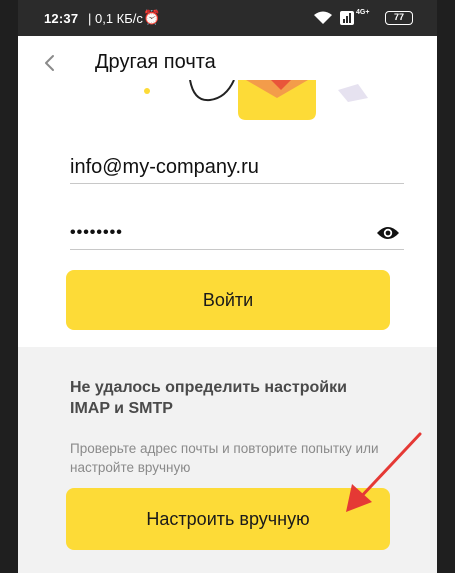 The image size is (455, 573). Describe the element at coordinates (323, 17) in the screenshot. I see `wifi-icon` at that location.